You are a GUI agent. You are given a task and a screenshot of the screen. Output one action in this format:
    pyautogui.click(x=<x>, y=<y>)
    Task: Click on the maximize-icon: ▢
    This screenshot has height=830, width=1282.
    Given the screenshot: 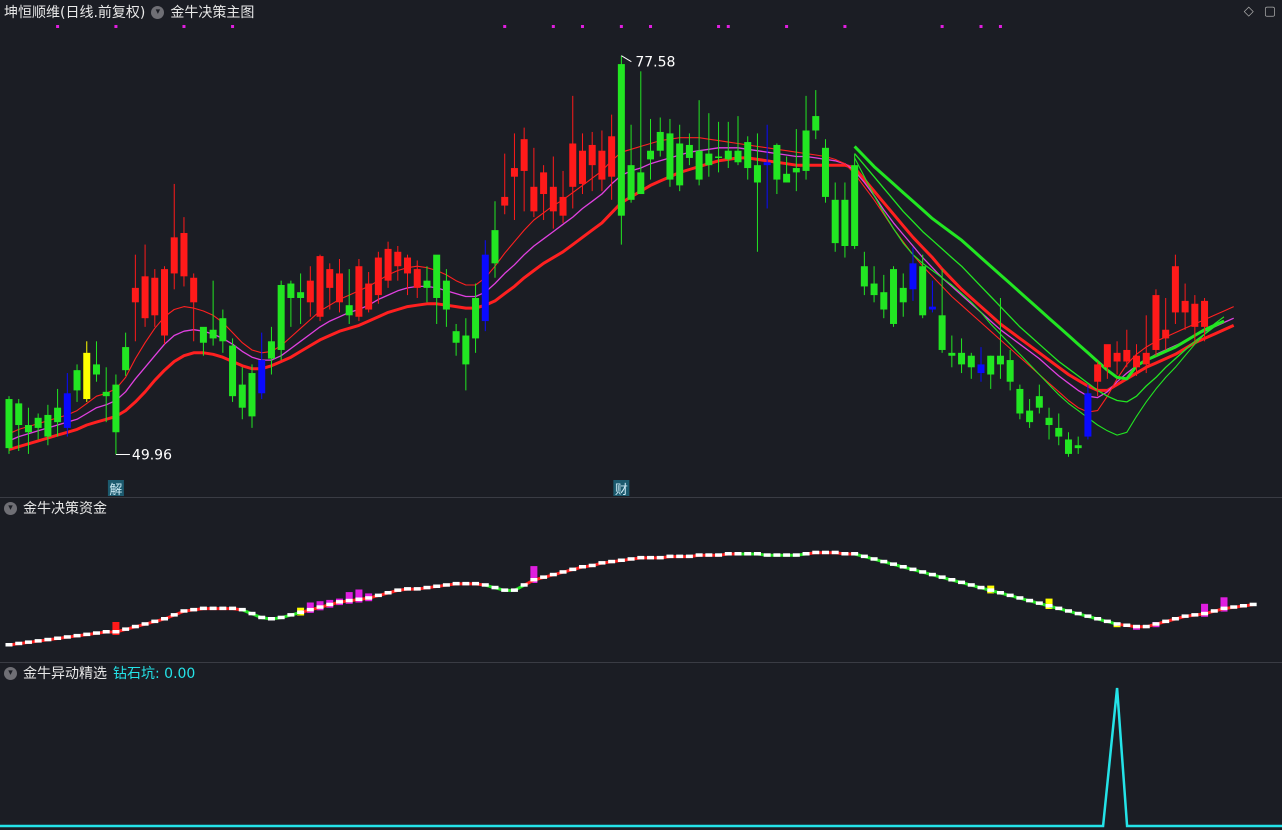 What is the action you would take?
    pyautogui.click(x=1270, y=11)
    